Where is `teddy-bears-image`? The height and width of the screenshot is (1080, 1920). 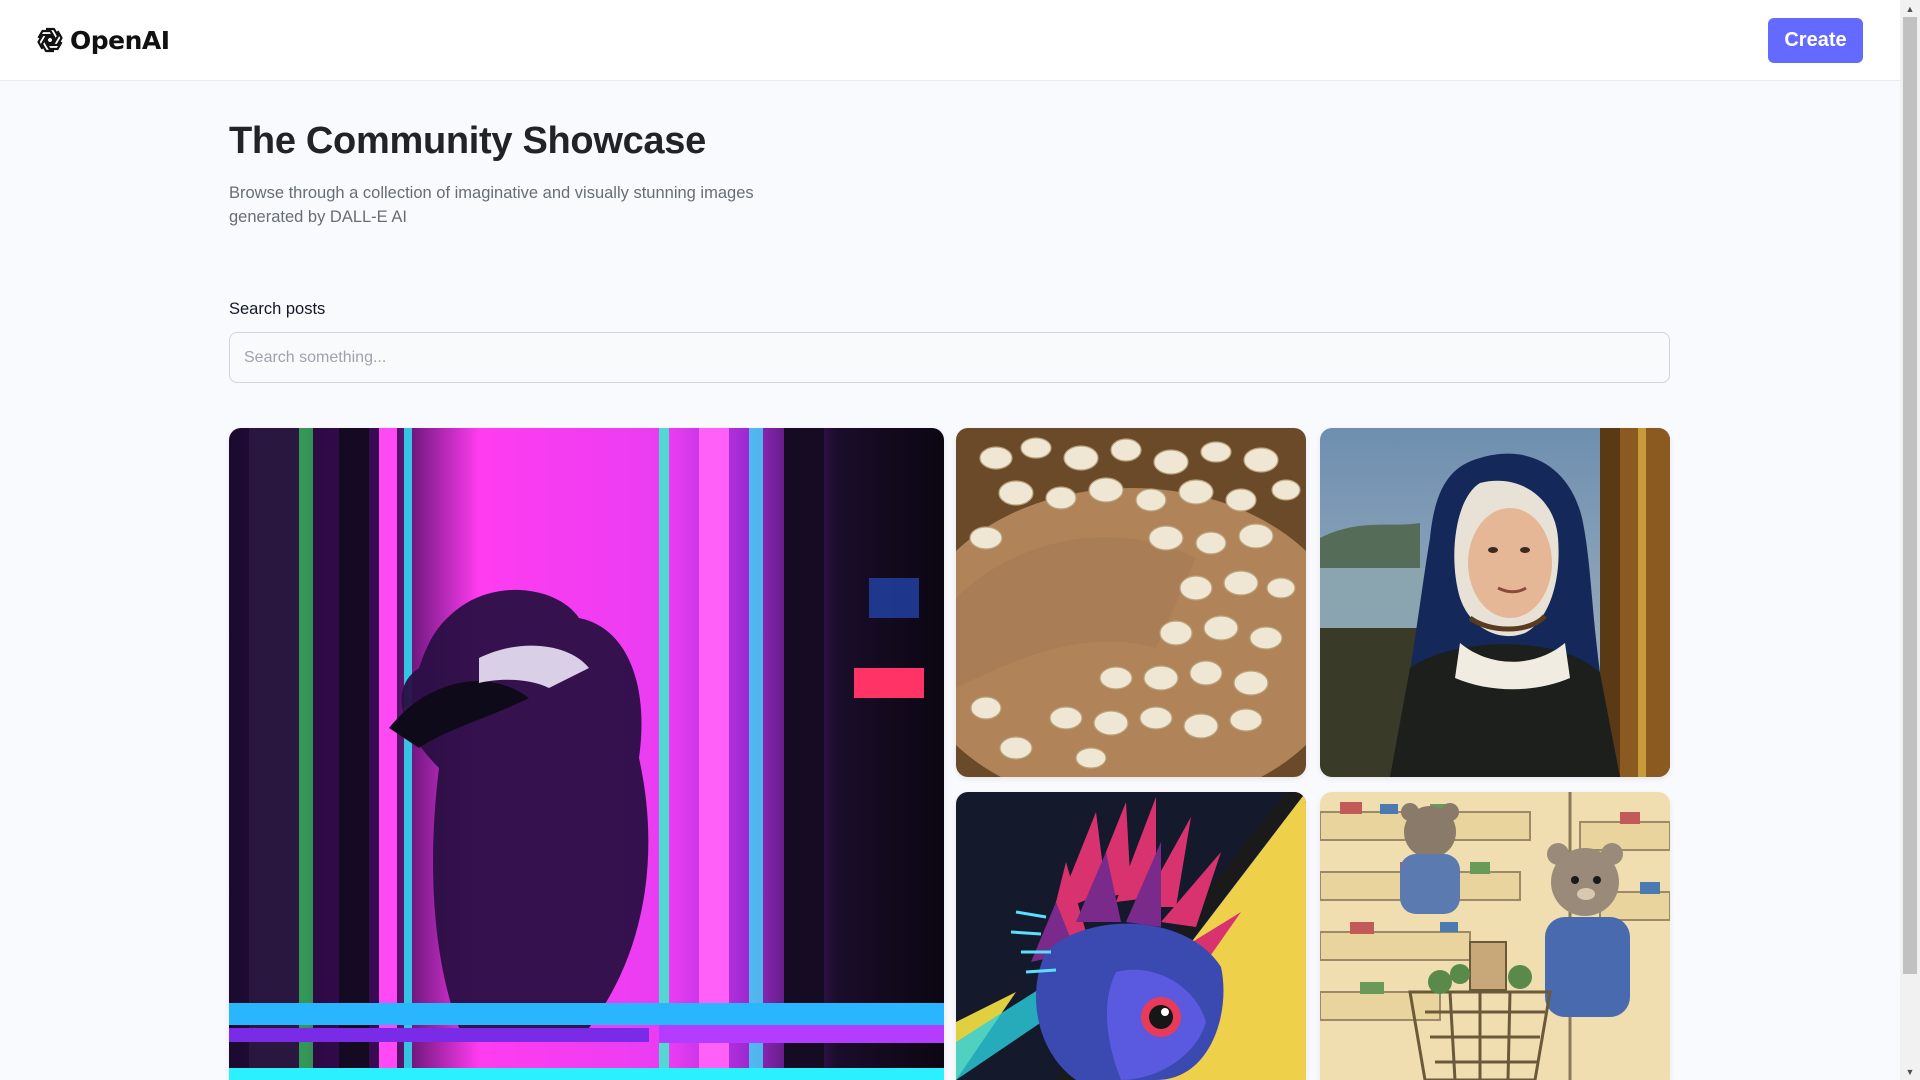
teddy-bears-image is located at coordinates (1495, 936).